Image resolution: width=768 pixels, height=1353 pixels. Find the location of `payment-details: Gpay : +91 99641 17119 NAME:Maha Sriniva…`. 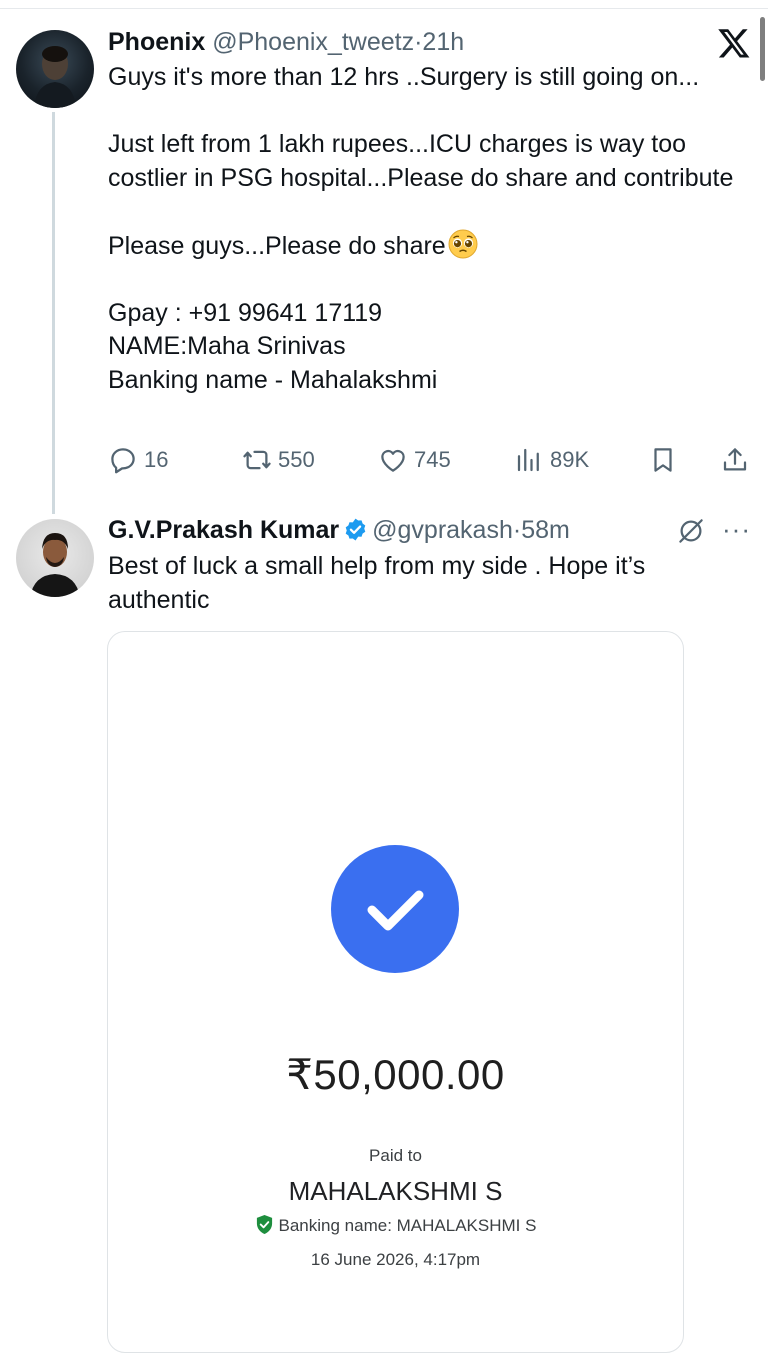

payment-details: Gpay : +91 99641 17119 NAME:Maha Sriniva… is located at coordinates (428, 347).